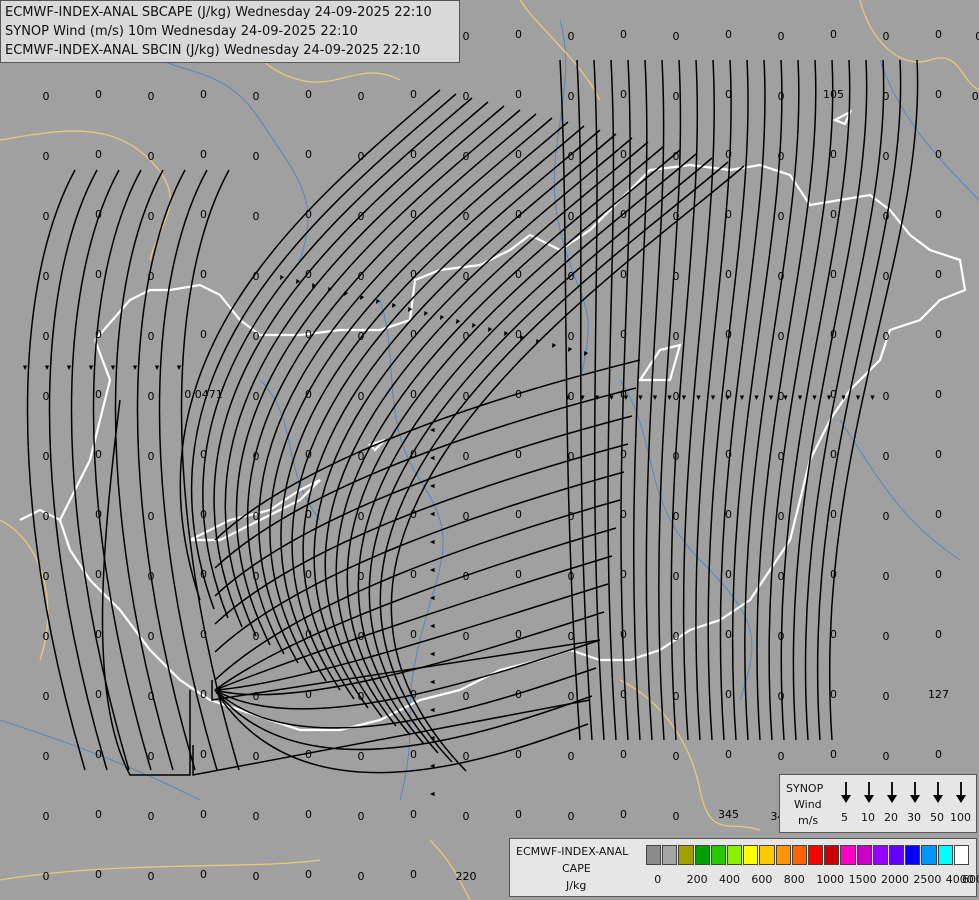  What do you see at coordinates (977, 36) in the screenshot?
I see `cape-value: 0.258` at bounding box center [977, 36].